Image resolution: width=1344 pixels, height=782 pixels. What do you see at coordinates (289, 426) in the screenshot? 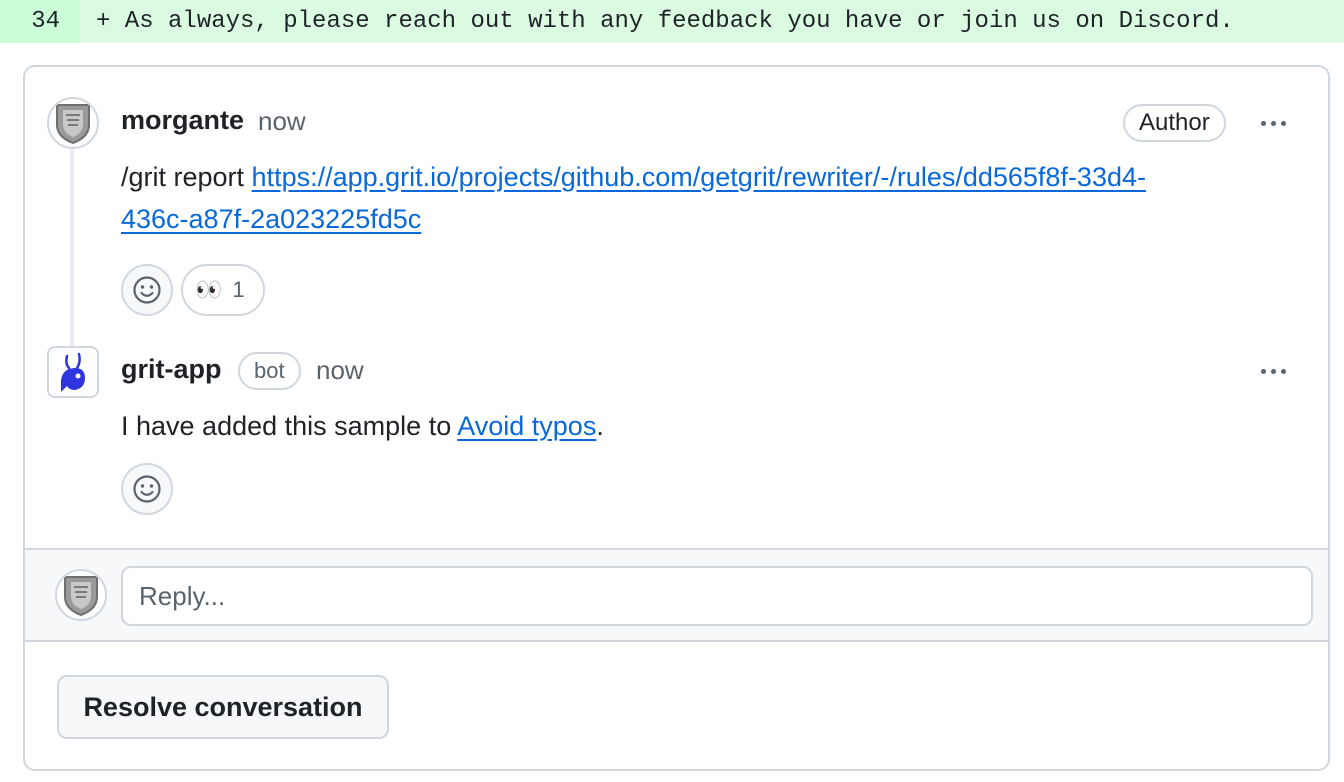
I see `comment-text: I have added this sample to` at bounding box center [289, 426].